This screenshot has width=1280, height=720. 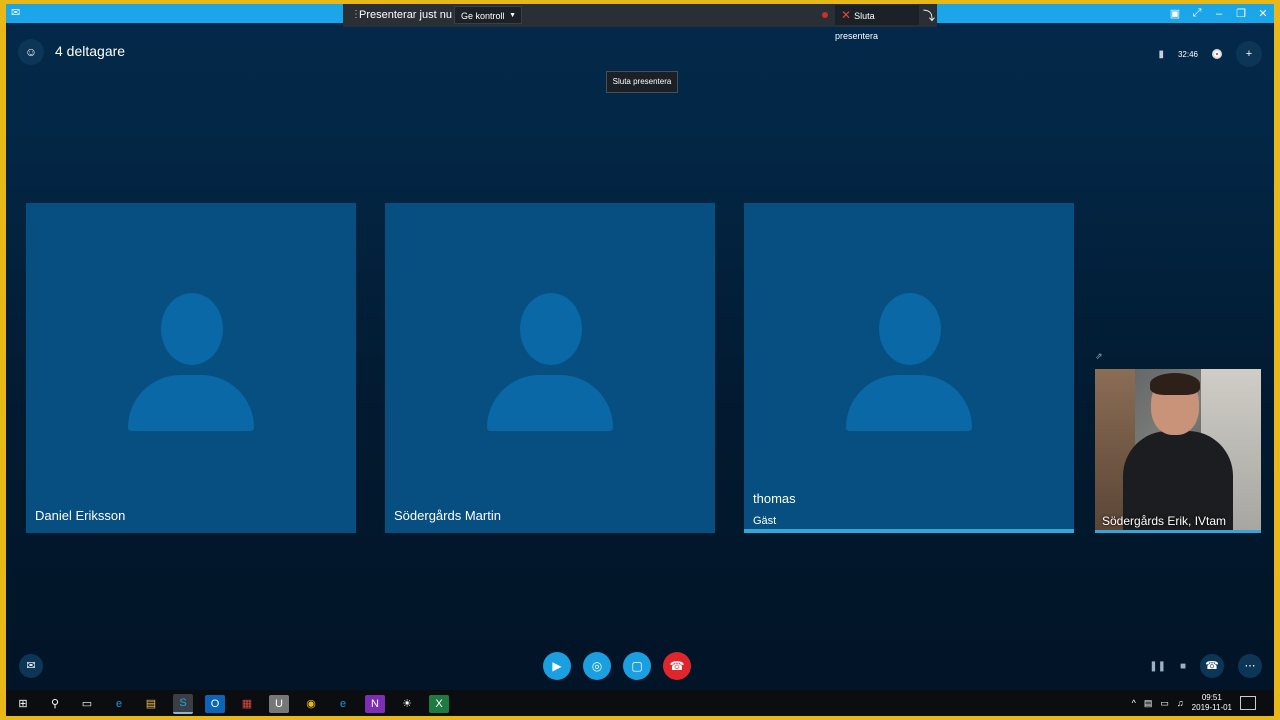 I want to click on notifications-icon, so click(x=1248, y=703).